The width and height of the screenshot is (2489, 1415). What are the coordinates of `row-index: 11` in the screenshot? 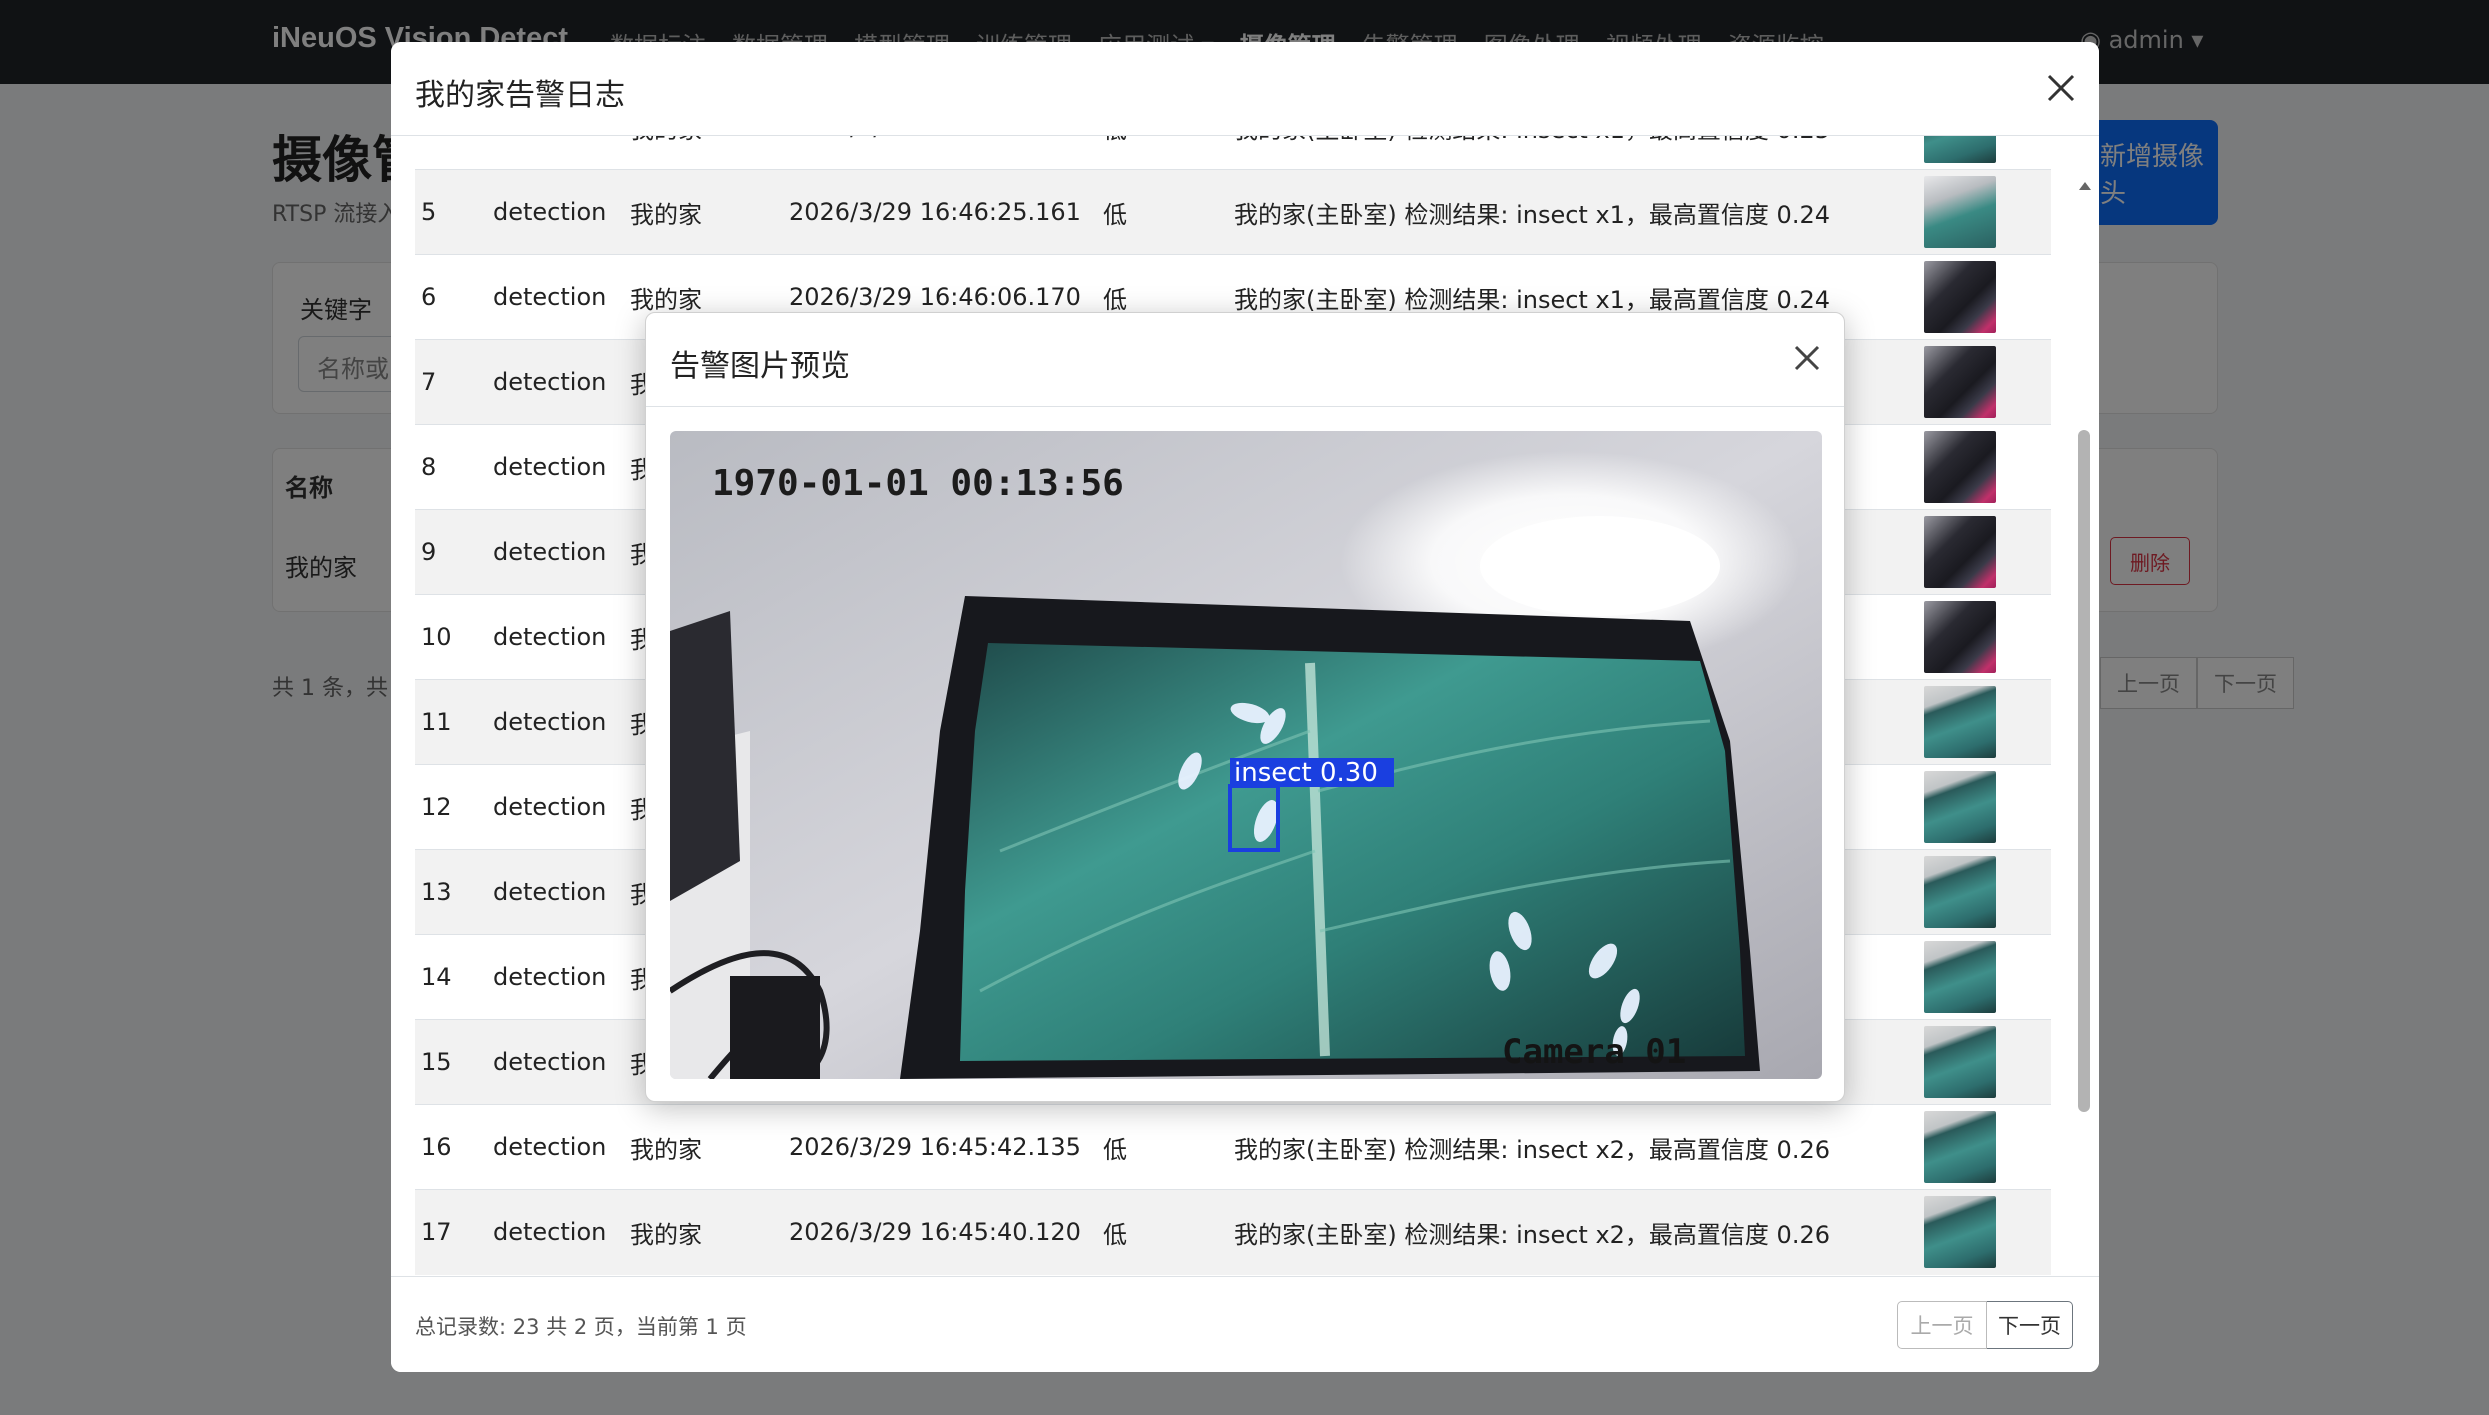 It's located at (454, 722).